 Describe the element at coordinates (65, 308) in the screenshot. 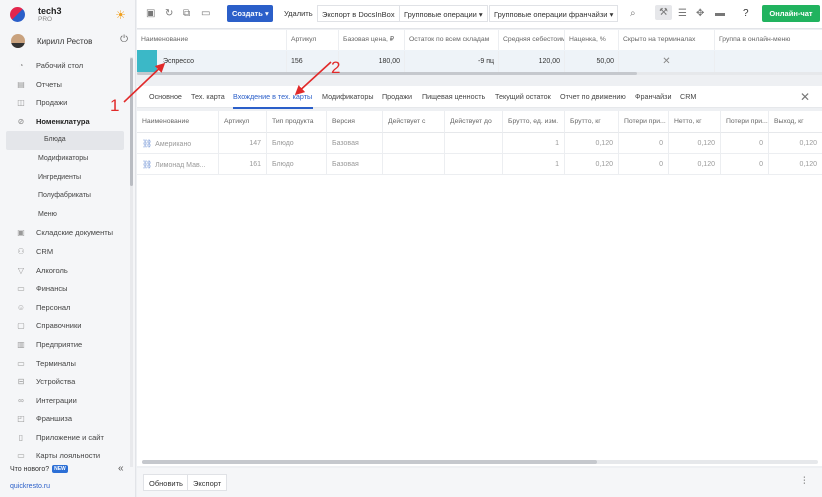

I see `sidebar-item-staff: ☺ Персонал` at that location.